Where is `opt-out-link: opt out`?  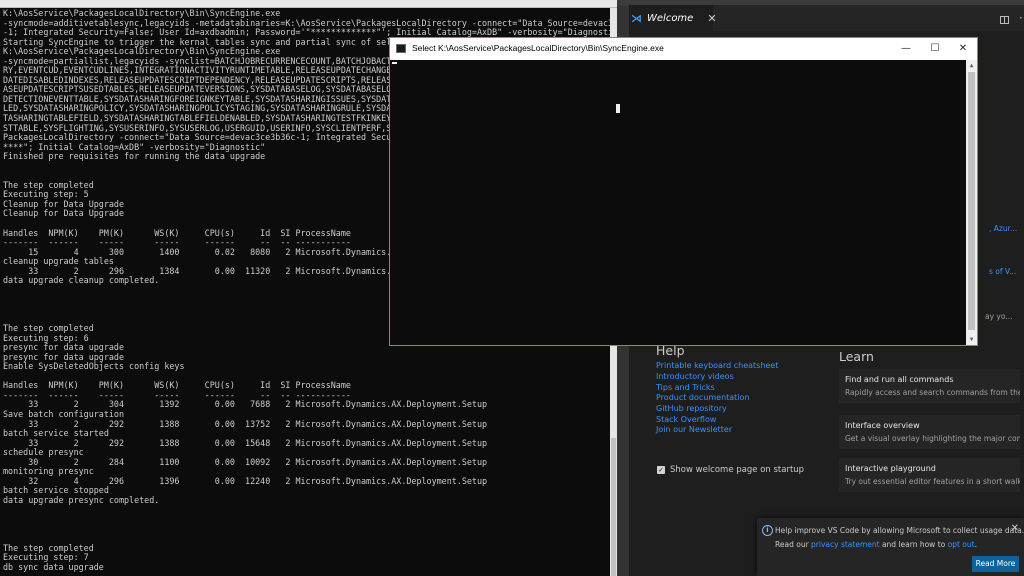 opt-out-link: opt out is located at coordinates (961, 544).